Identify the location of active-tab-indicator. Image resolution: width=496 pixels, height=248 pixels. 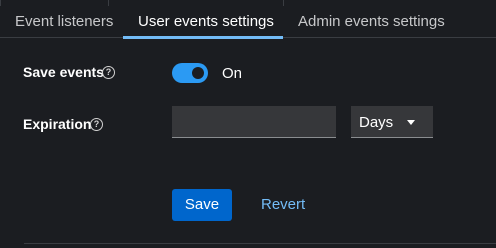
(203, 37).